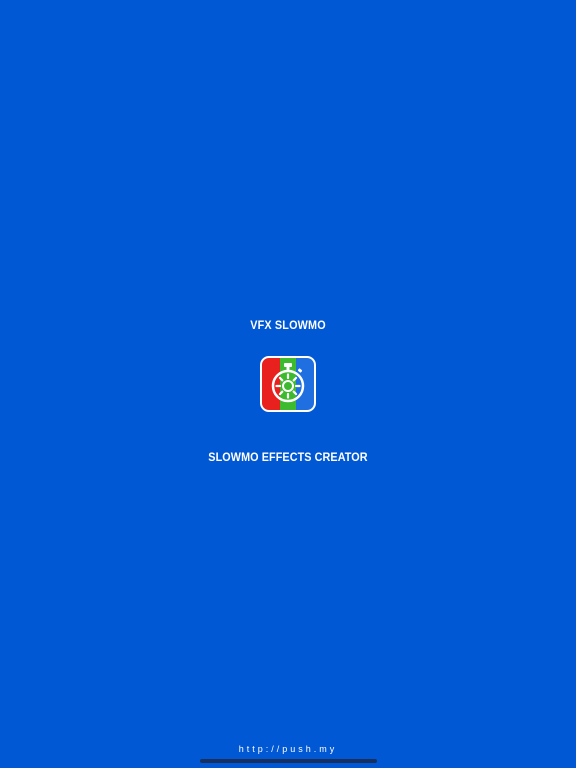 This screenshot has width=576, height=768. Describe the element at coordinates (288, 325) in the screenshot. I see `app-name: VFX SLOWMO` at that location.